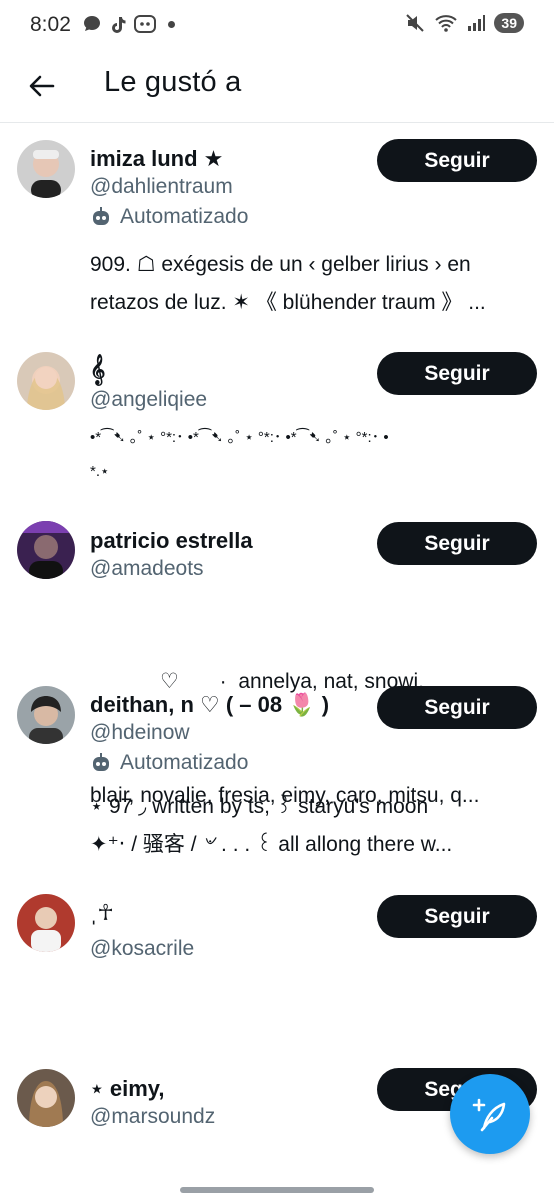 Image resolution: width=554 pixels, height=1200 pixels. I want to click on back-button, so click(42, 86).